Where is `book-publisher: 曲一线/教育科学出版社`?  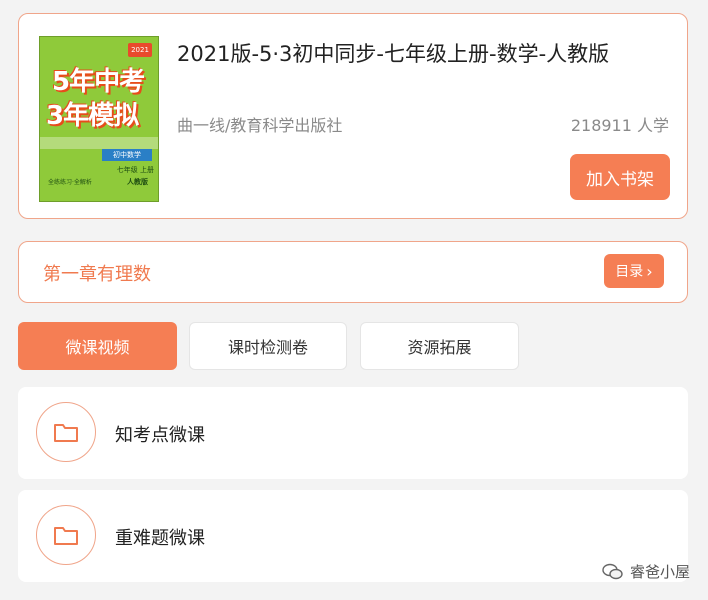
book-publisher: 曲一线/教育科学出版社 is located at coordinates (260, 125).